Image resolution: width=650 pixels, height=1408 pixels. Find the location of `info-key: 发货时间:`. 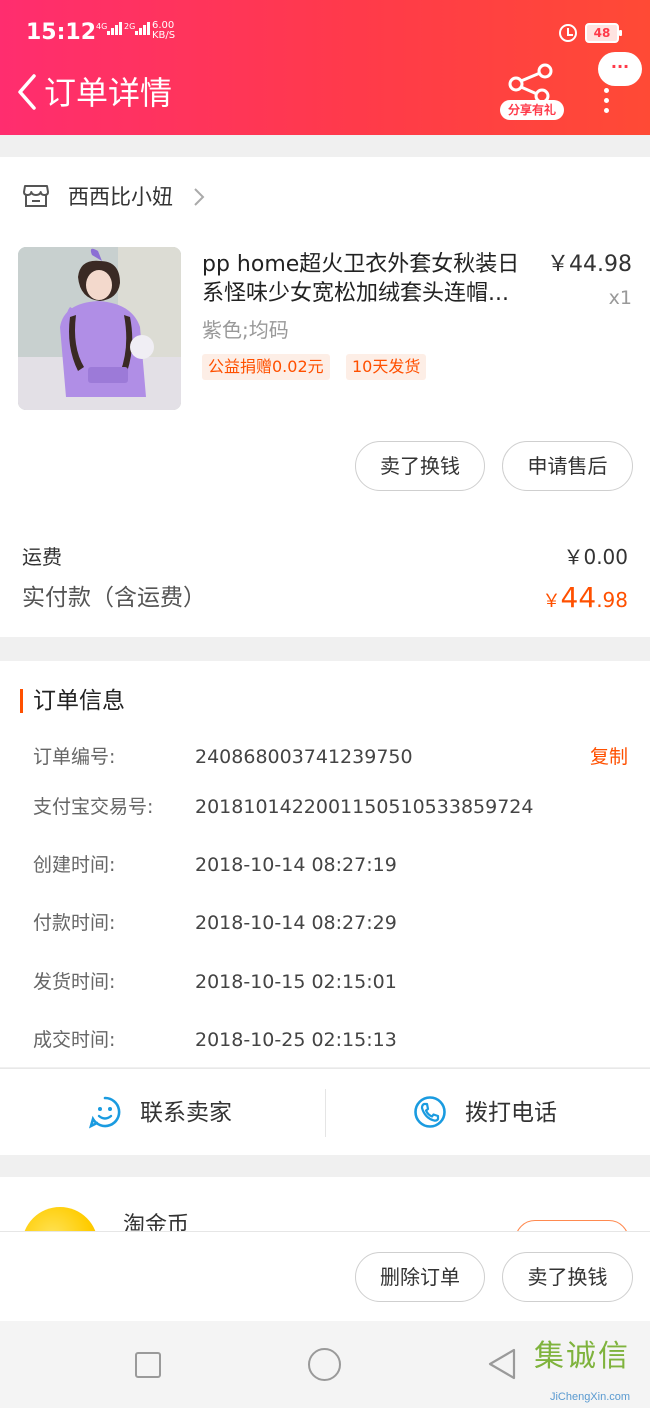

info-key: 发货时间: is located at coordinates (74, 982).